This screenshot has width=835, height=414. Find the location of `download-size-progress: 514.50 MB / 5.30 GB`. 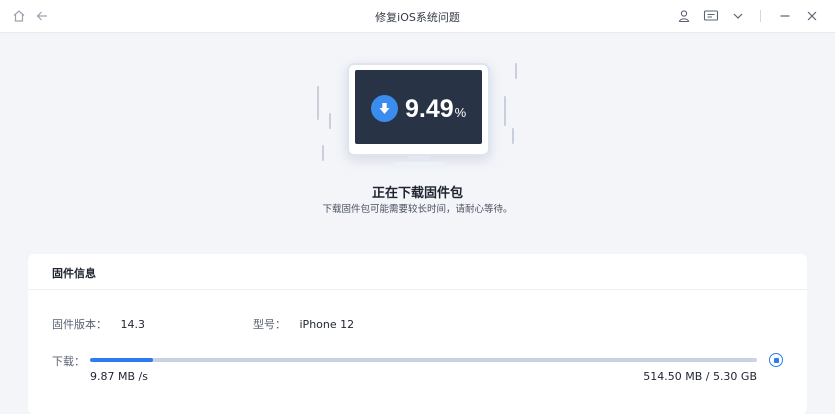

download-size-progress: 514.50 MB / 5.30 GB is located at coordinates (700, 376).